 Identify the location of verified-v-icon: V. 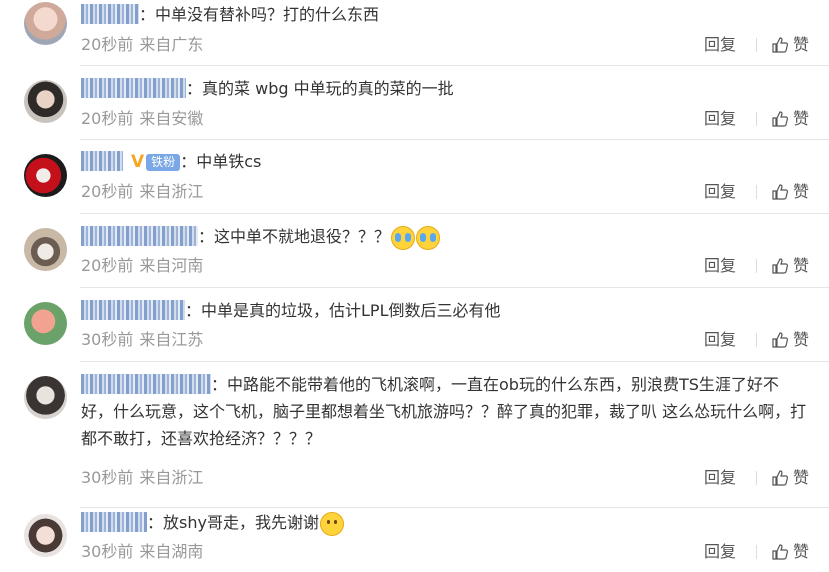
(138, 162).